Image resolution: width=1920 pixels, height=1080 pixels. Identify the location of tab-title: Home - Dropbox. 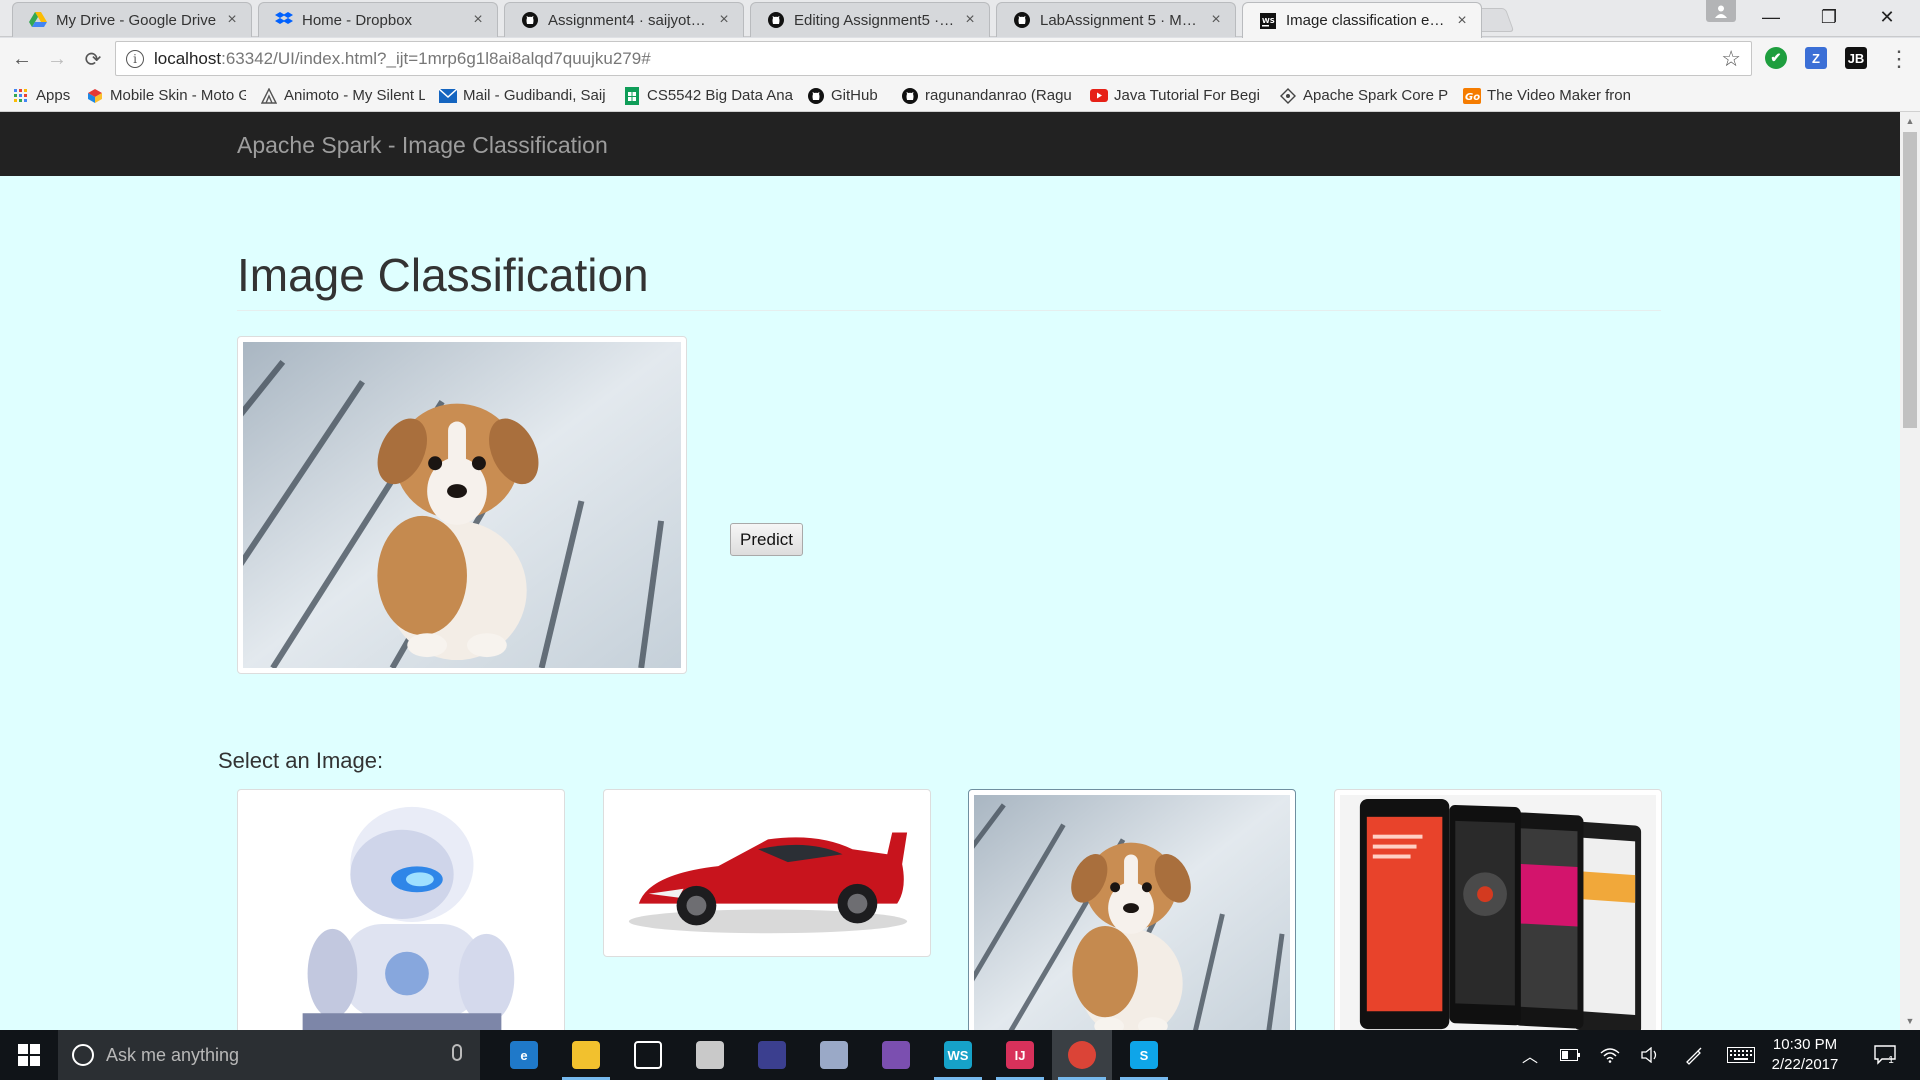
(357, 20).